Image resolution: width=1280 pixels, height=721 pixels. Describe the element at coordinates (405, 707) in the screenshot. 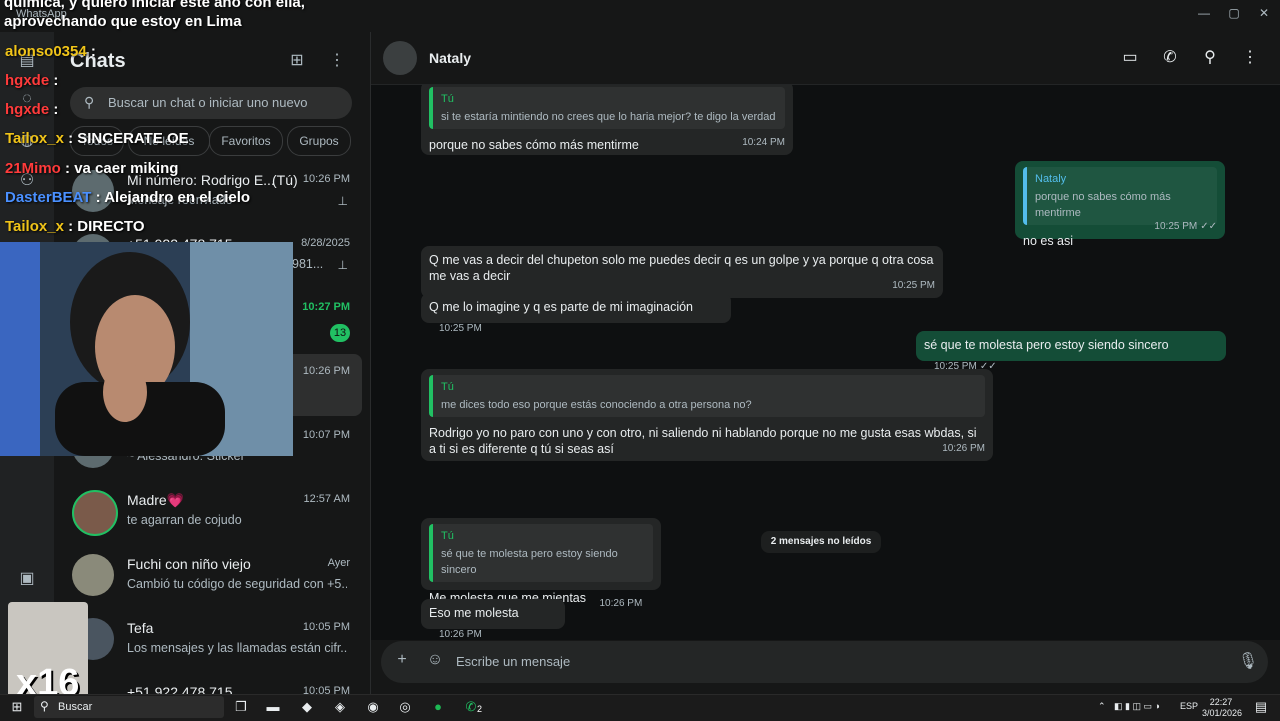

I see `obs-icon: ◎` at that location.